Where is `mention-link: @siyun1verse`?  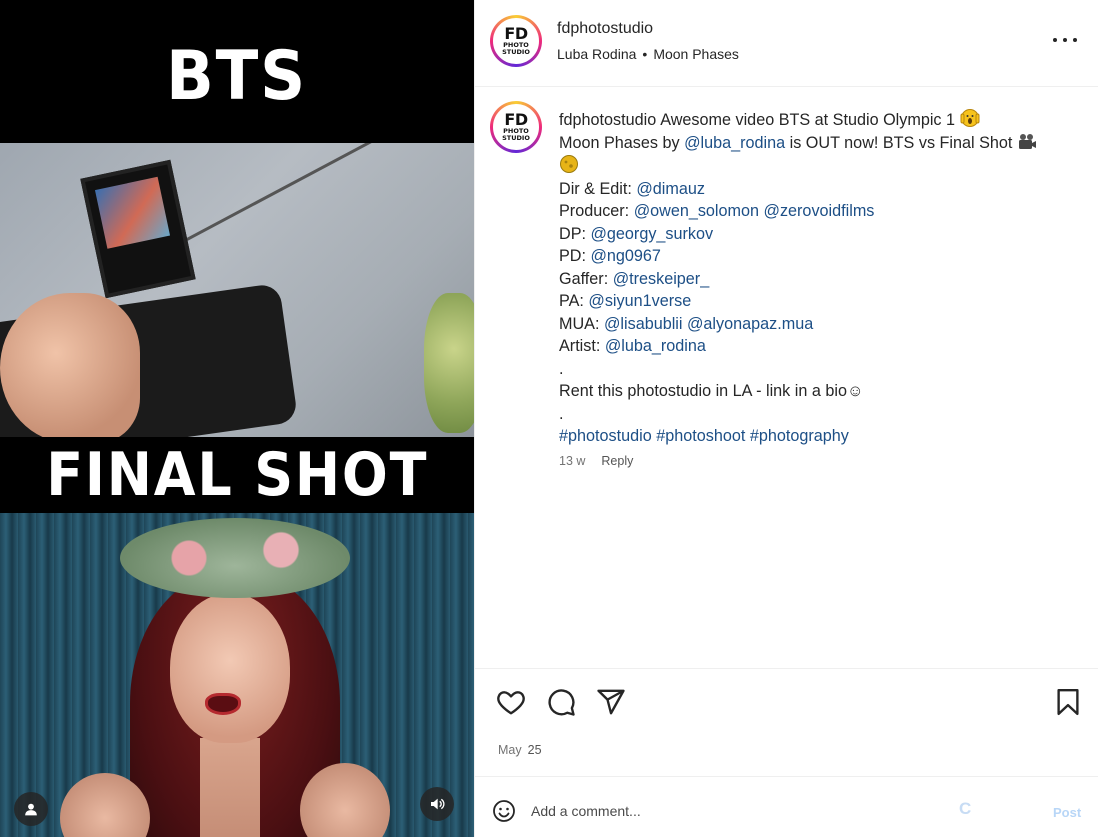
mention-link: @siyun1verse is located at coordinates (639, 301).